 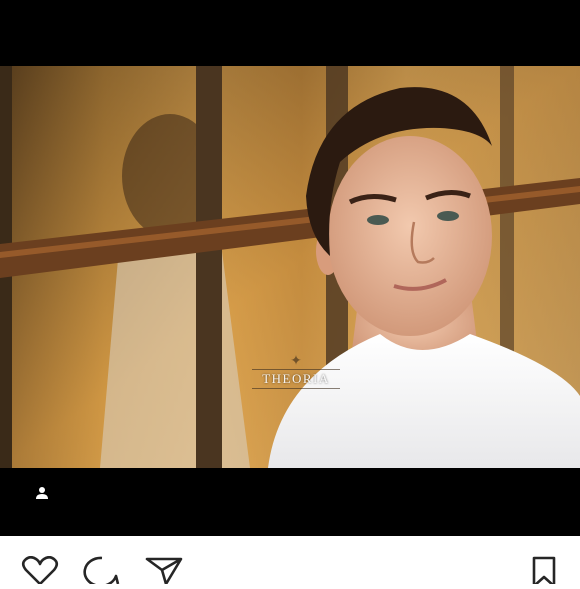 I want to click on paper-plane-icon, so click(x=164, y=572).